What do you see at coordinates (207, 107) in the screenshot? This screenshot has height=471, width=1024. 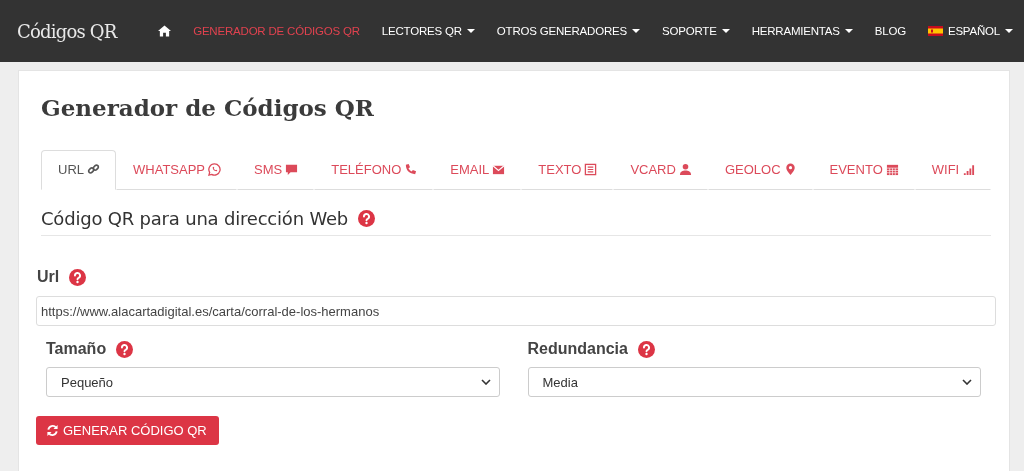 I see `page-title: Generador de Códigos QR` at bounding box center [207, 107].